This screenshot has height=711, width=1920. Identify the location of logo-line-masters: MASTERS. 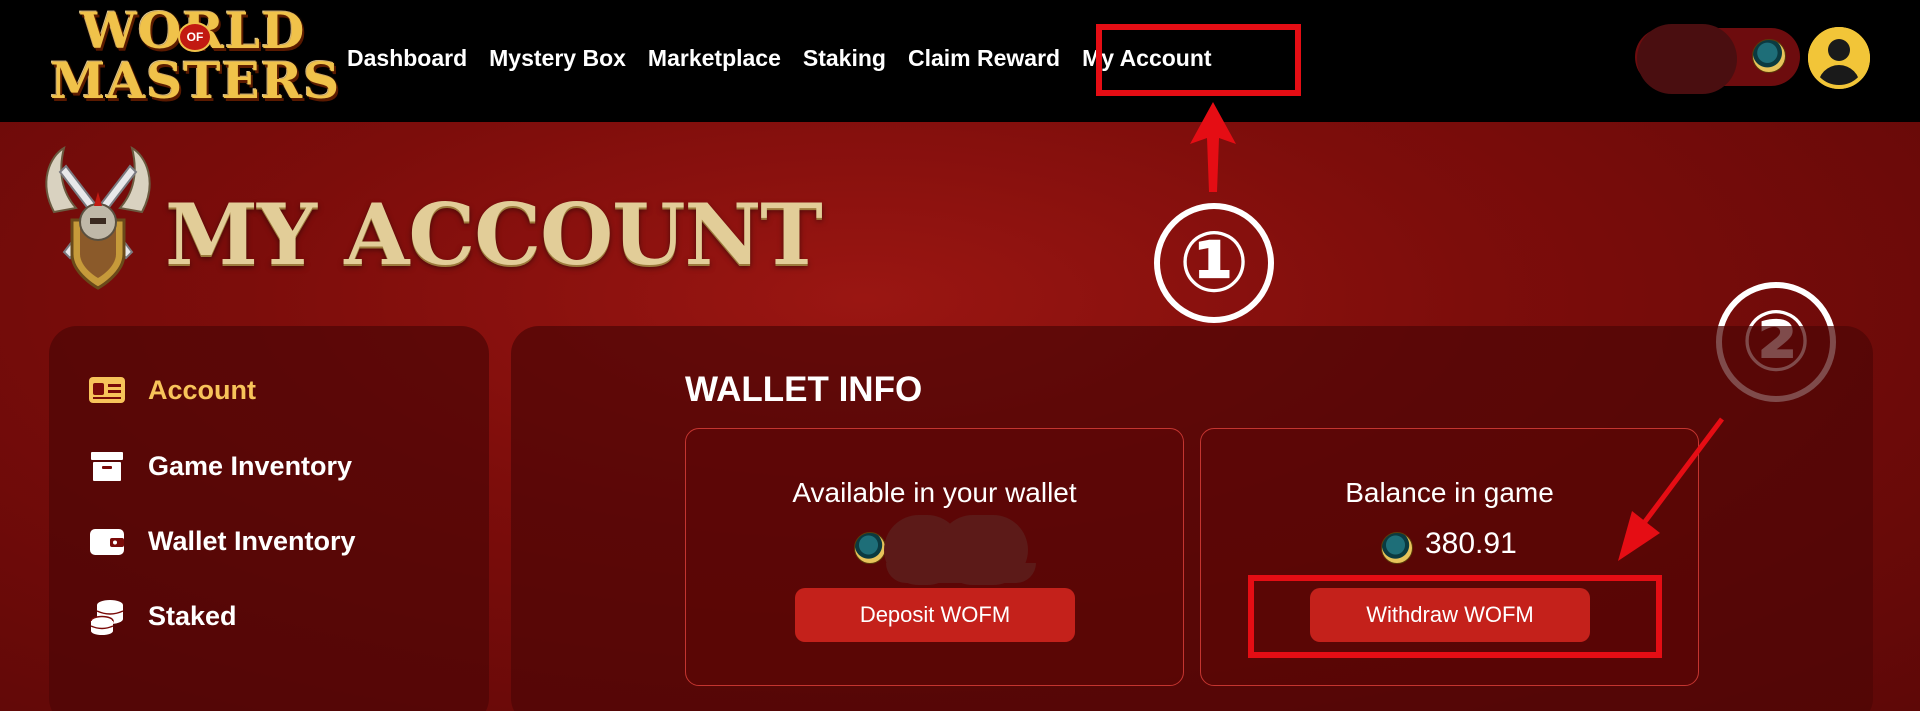
(195, 80).